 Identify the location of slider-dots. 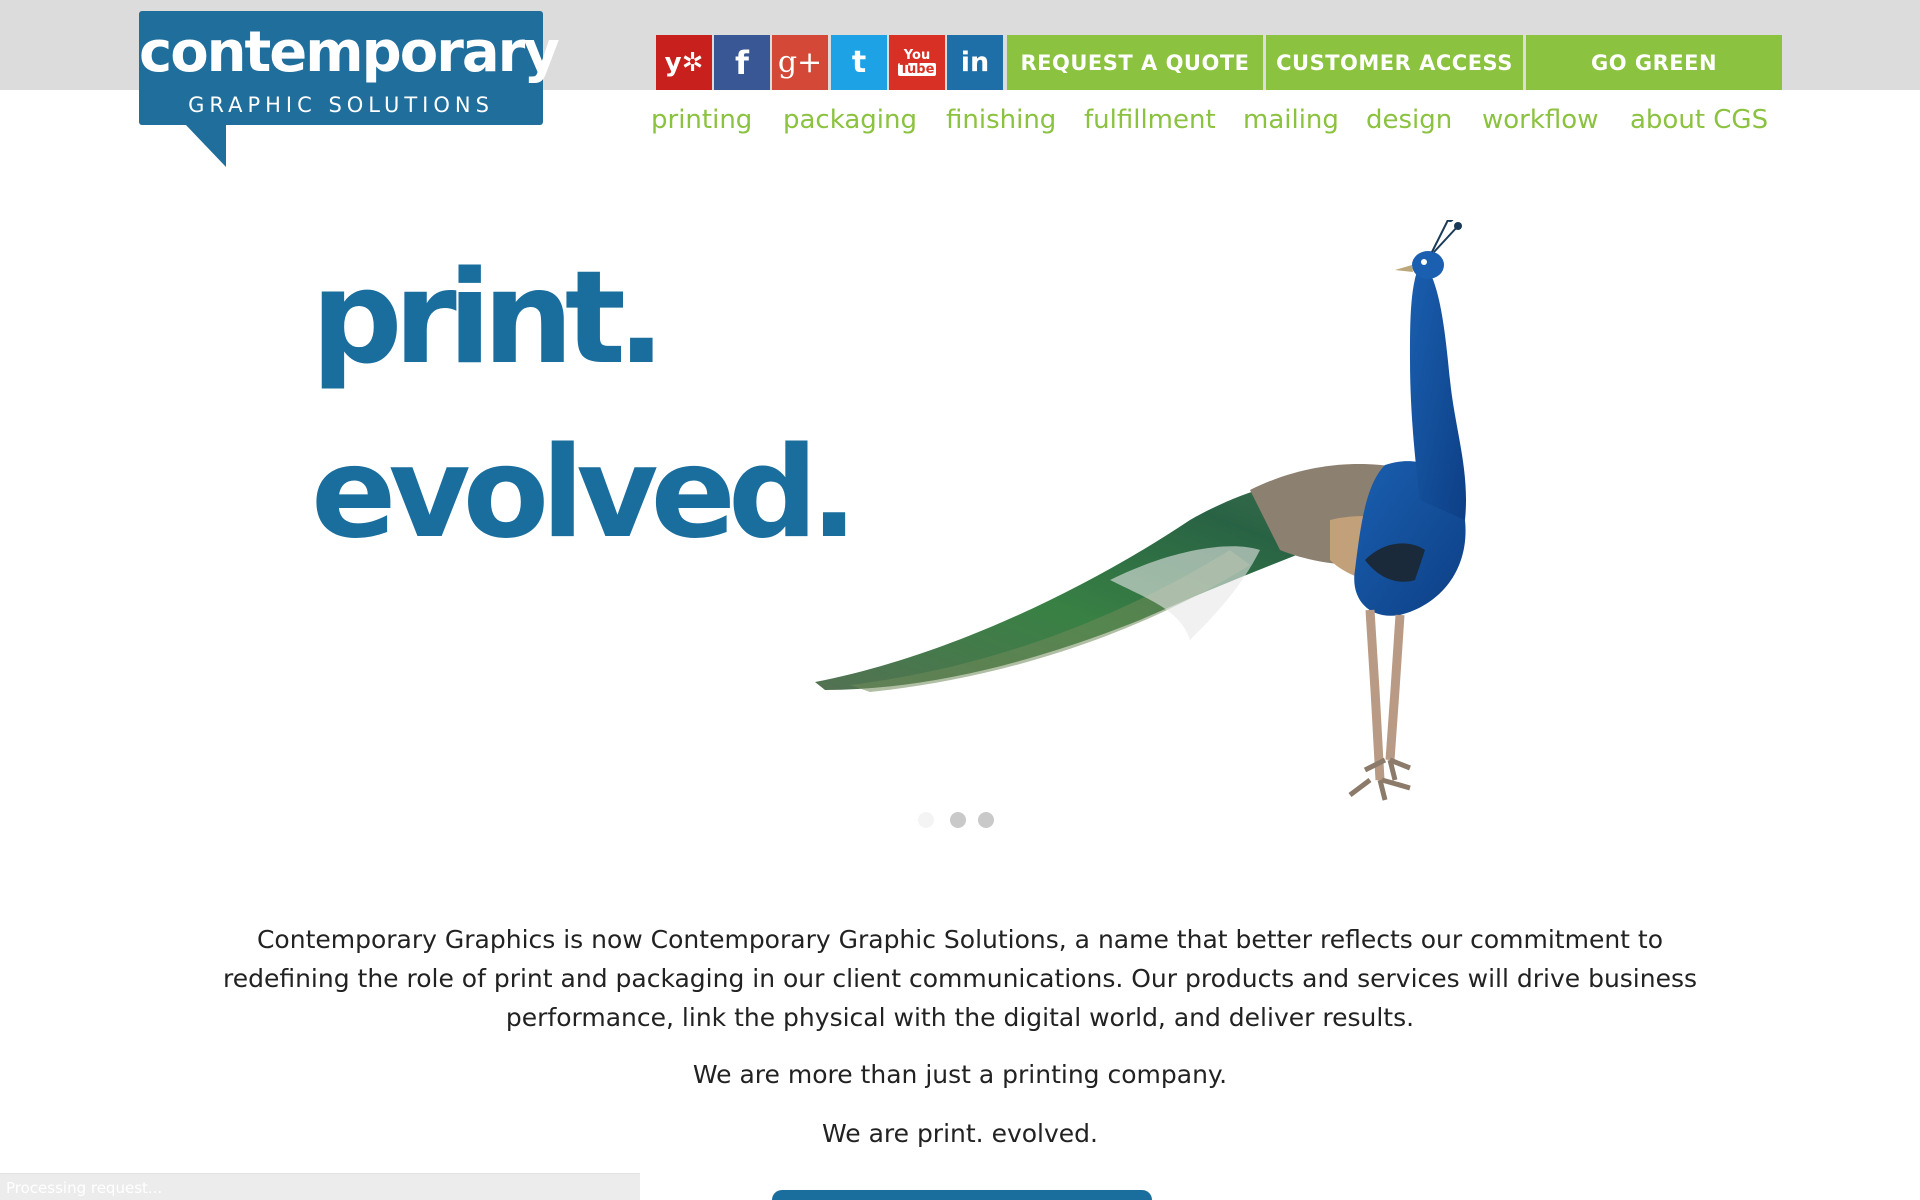
(958, 820).